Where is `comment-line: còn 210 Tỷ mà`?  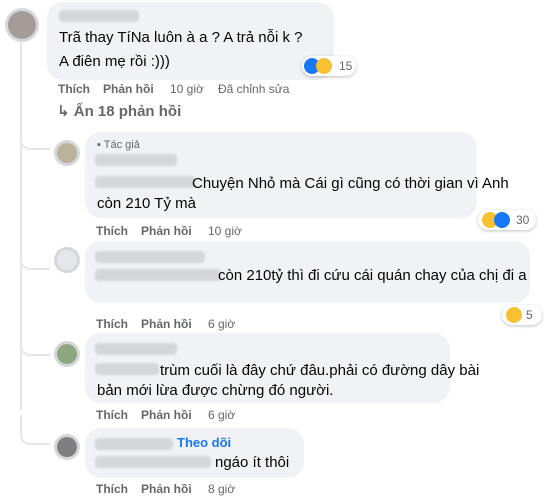 comment-line: còn 210 Tỷ mà is located at coordinates (146, 203).